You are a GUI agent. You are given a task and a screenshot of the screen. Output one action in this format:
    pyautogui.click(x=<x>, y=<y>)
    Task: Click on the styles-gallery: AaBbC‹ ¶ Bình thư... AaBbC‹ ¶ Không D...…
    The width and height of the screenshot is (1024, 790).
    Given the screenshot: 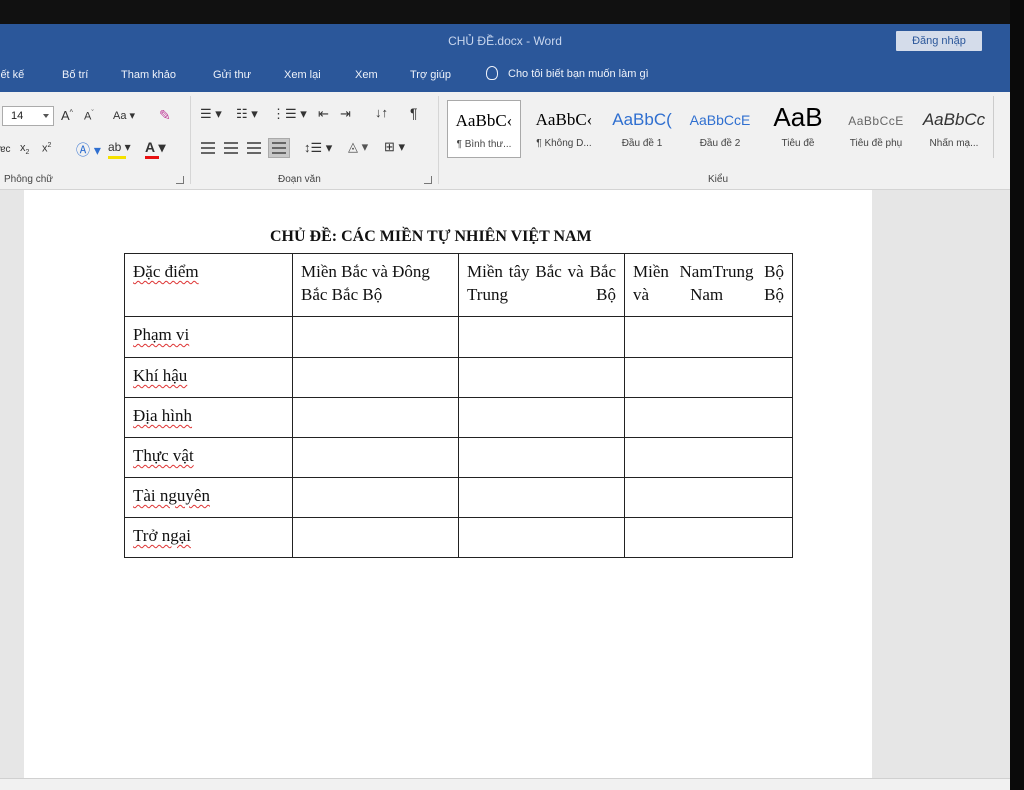 What is the action you would take?
    pyautogui.click(x=727, y=129)
    